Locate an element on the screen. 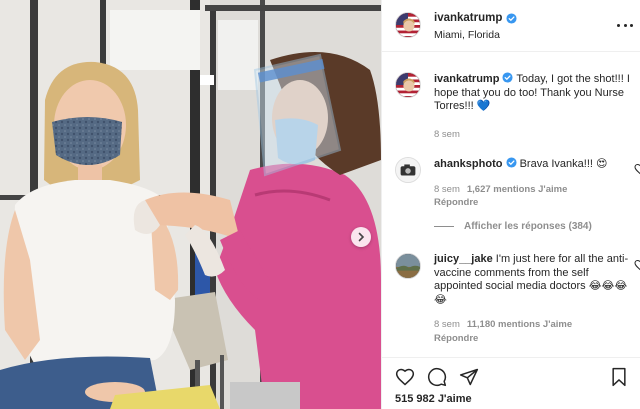  author-username-row: ivankatrump is located at coordinates (475, 18).